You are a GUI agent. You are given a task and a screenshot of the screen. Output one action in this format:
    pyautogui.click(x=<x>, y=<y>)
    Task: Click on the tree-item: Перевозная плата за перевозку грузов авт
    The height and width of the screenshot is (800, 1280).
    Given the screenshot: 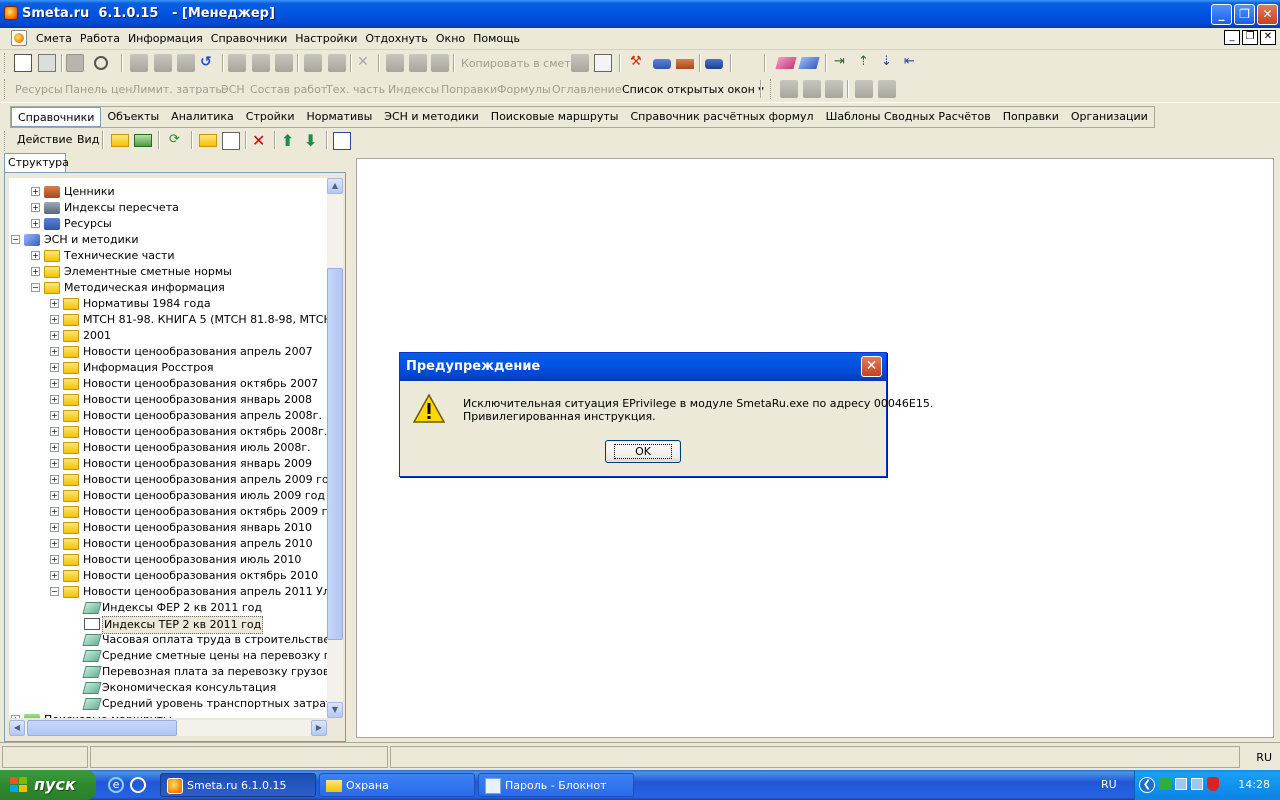 What is the action you would take?
    pyautogui.click(x=168, y=672)
    